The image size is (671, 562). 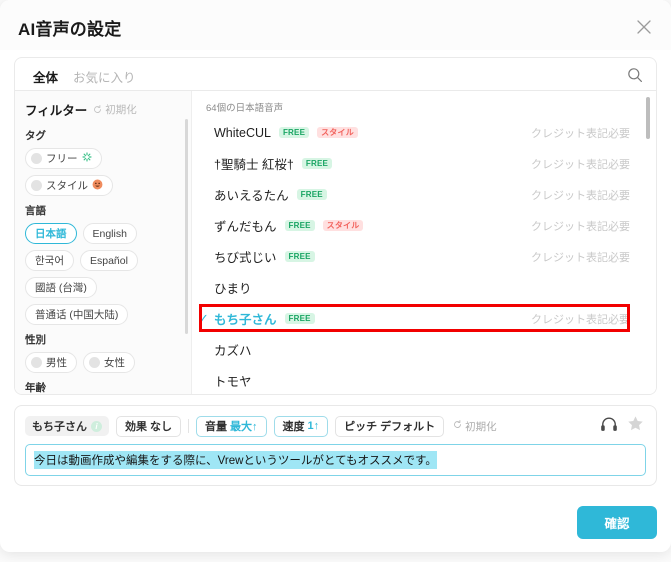 I want to click on volume-button: 音量 最大↑, so click(x=231, y=426).